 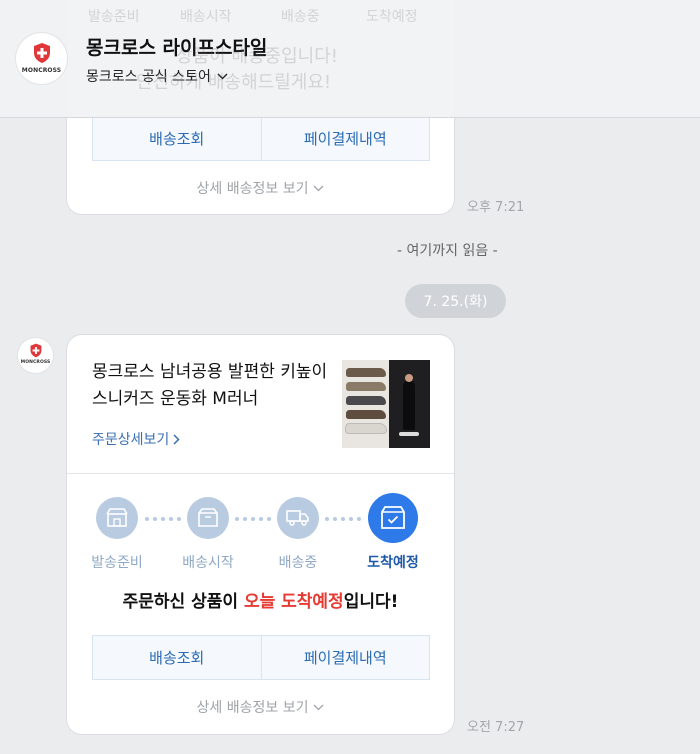 What do you see at coordinates (234, 82) in the screenshot?
I see `ghost-line: 안전하게 배송해드릴게요!` at bounding box center [234, 82].